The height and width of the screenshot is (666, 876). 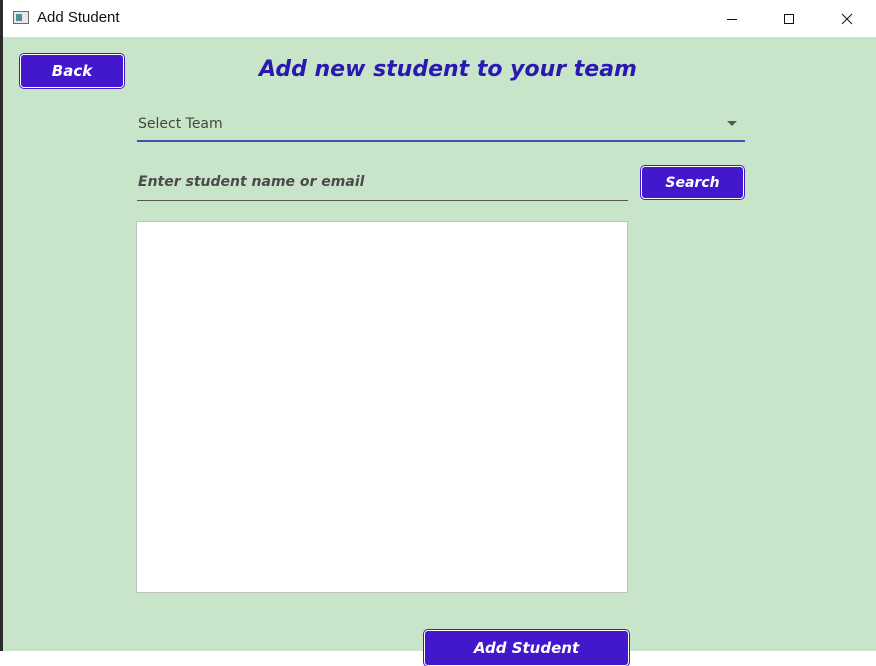 I want to click on maximize-icon, so click(x=789, y=18).